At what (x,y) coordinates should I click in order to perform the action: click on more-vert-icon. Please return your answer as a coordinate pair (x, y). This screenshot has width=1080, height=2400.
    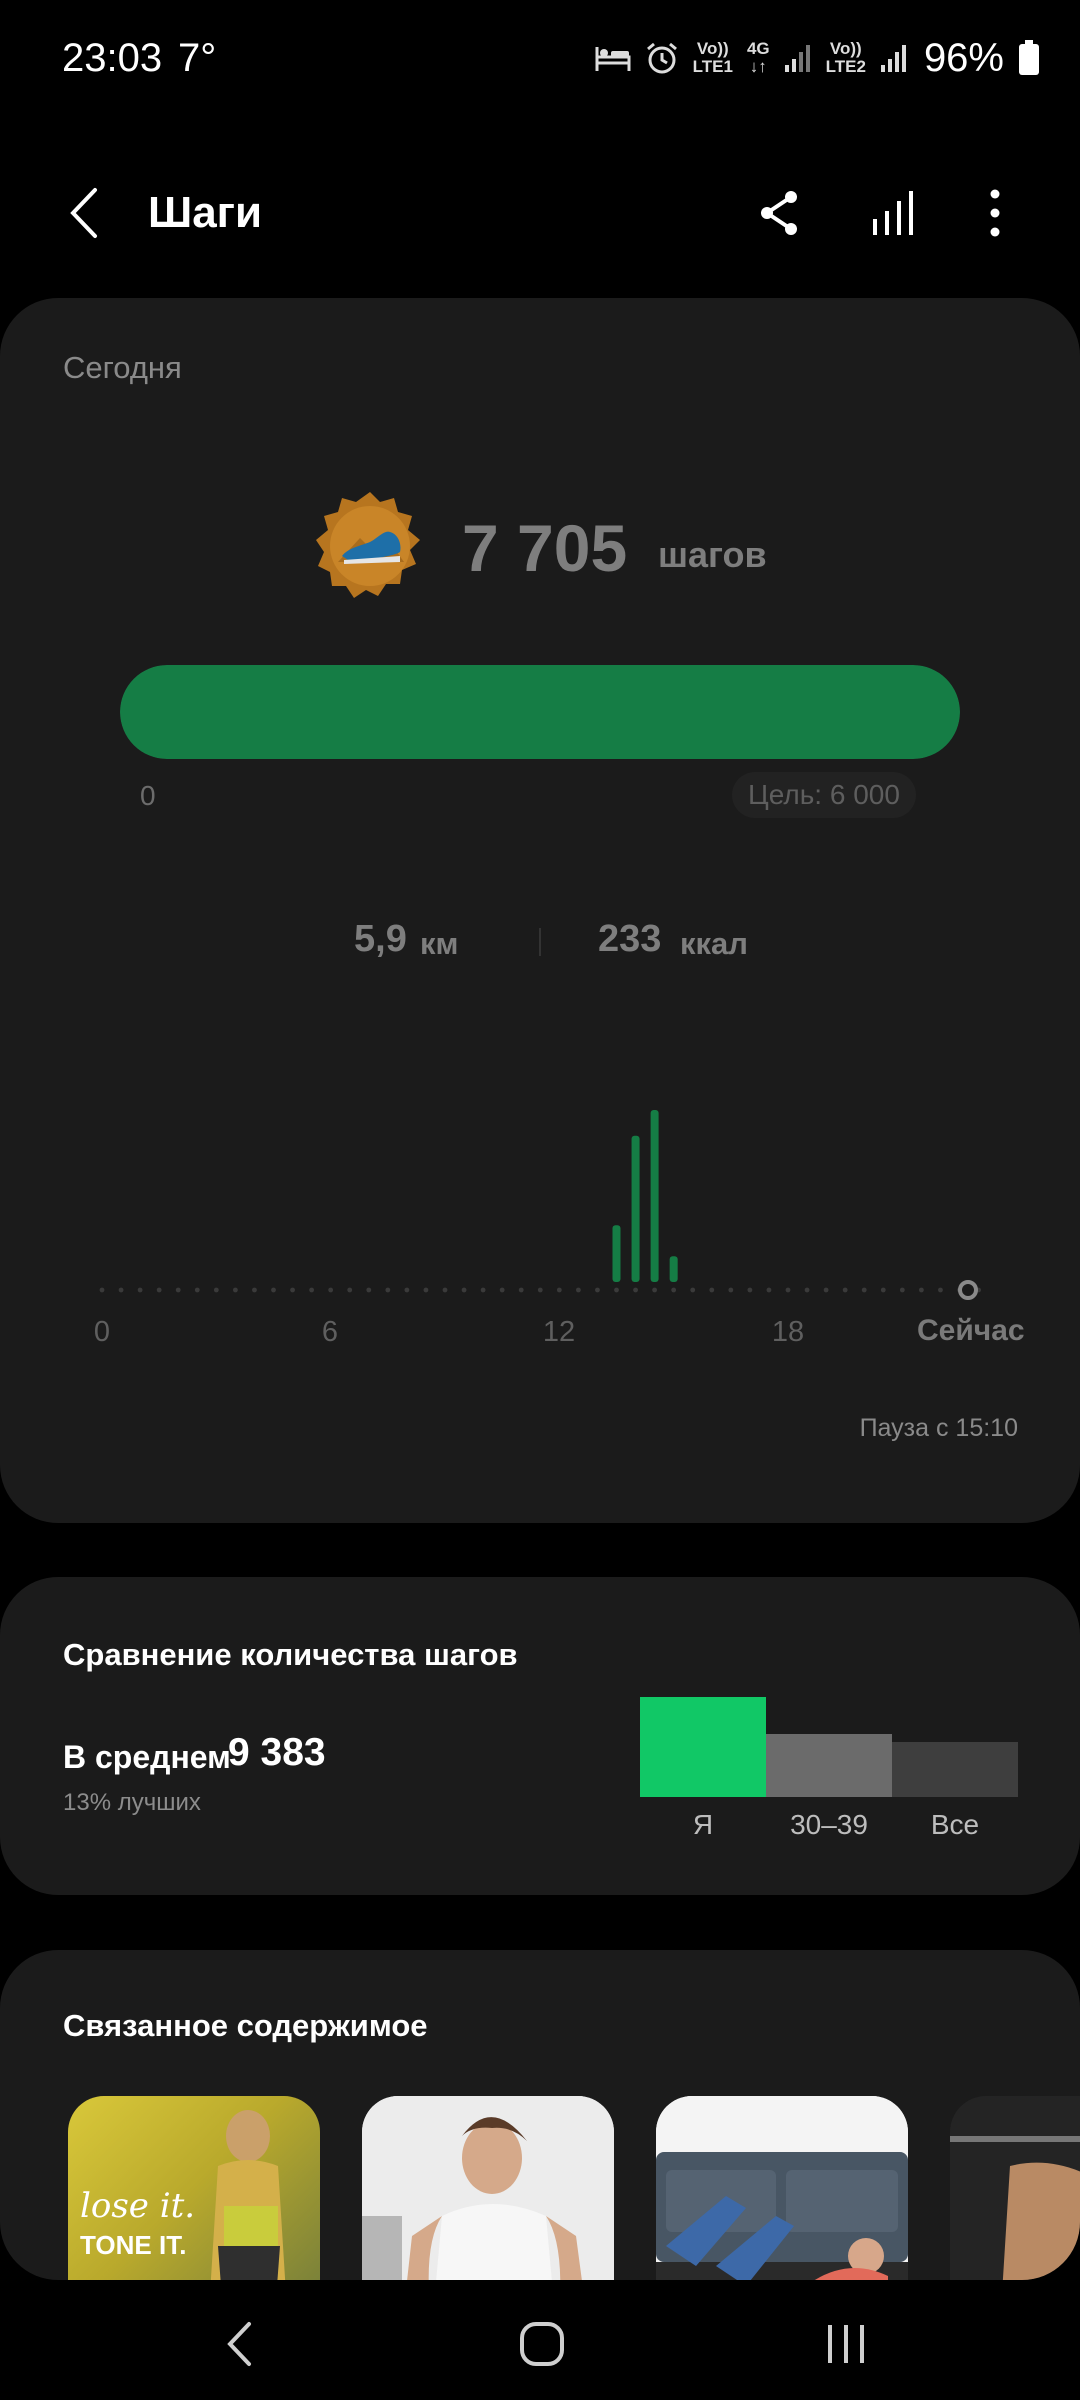
    Looking at the image, I should click on (995, 213).